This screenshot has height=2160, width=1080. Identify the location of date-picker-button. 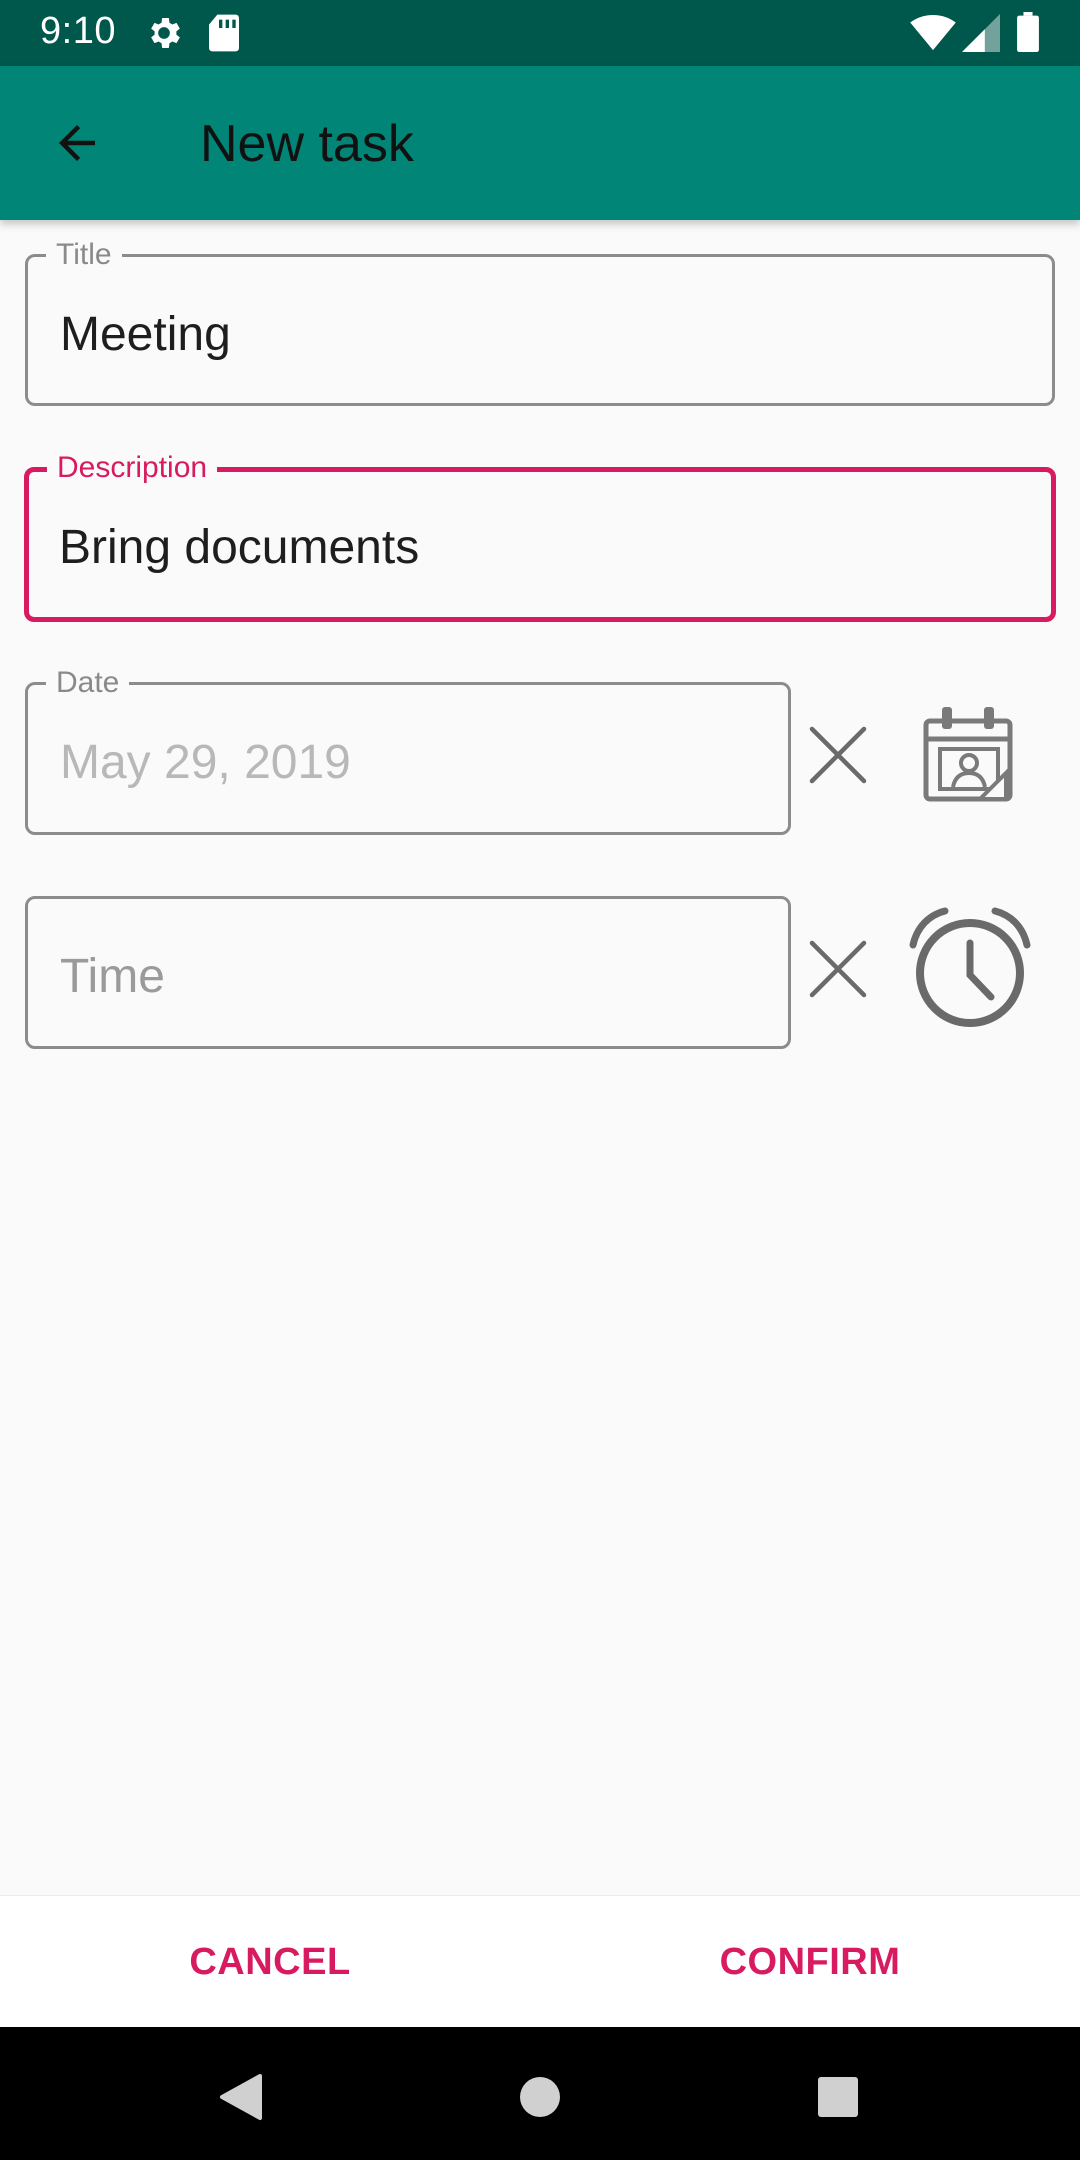
(970, 755).